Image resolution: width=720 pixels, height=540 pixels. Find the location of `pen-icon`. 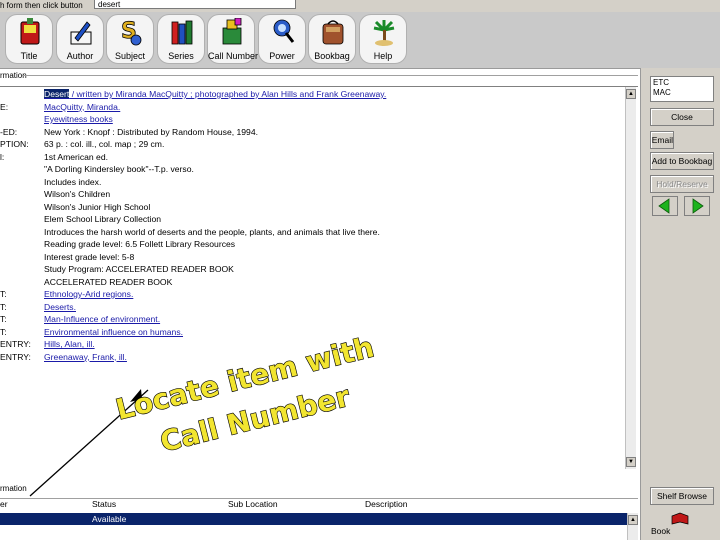

pen-icon is located at coordinates (81, 33).